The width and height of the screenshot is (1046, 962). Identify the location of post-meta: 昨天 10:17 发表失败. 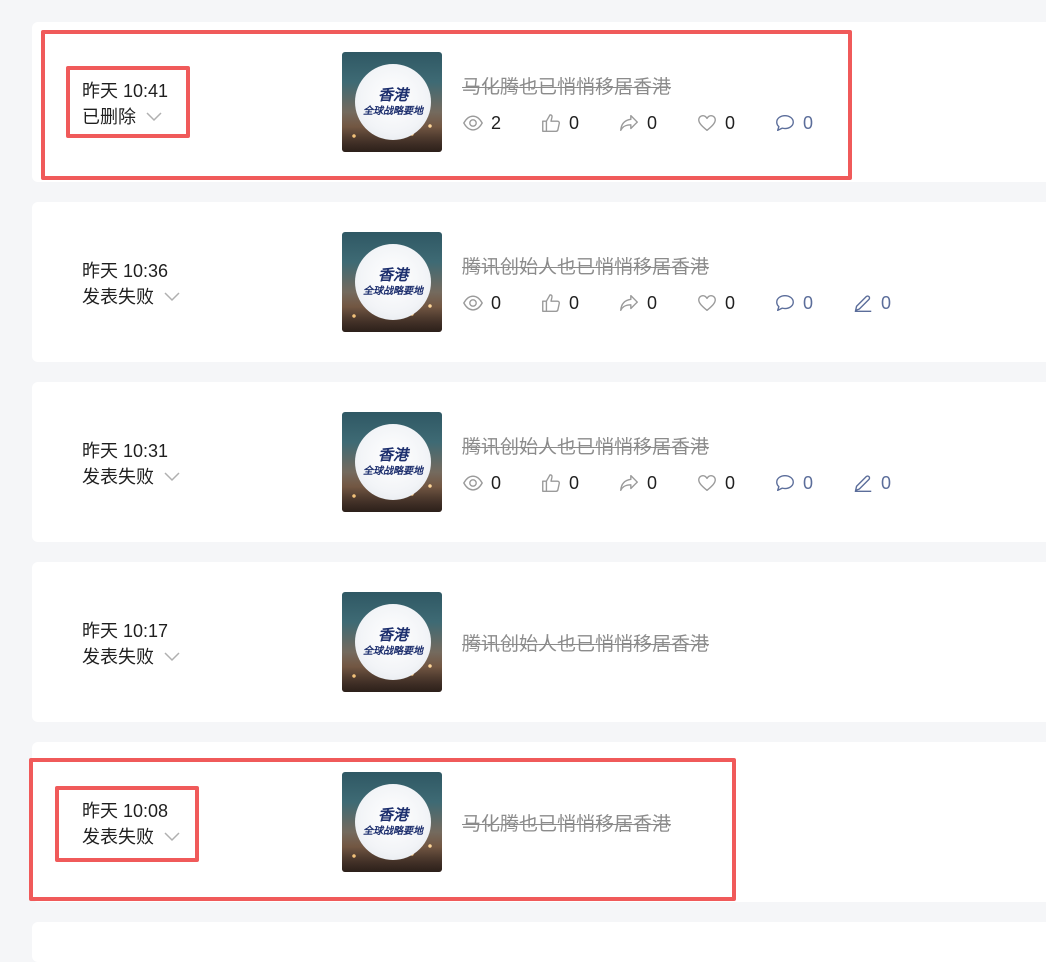
(131, 644).